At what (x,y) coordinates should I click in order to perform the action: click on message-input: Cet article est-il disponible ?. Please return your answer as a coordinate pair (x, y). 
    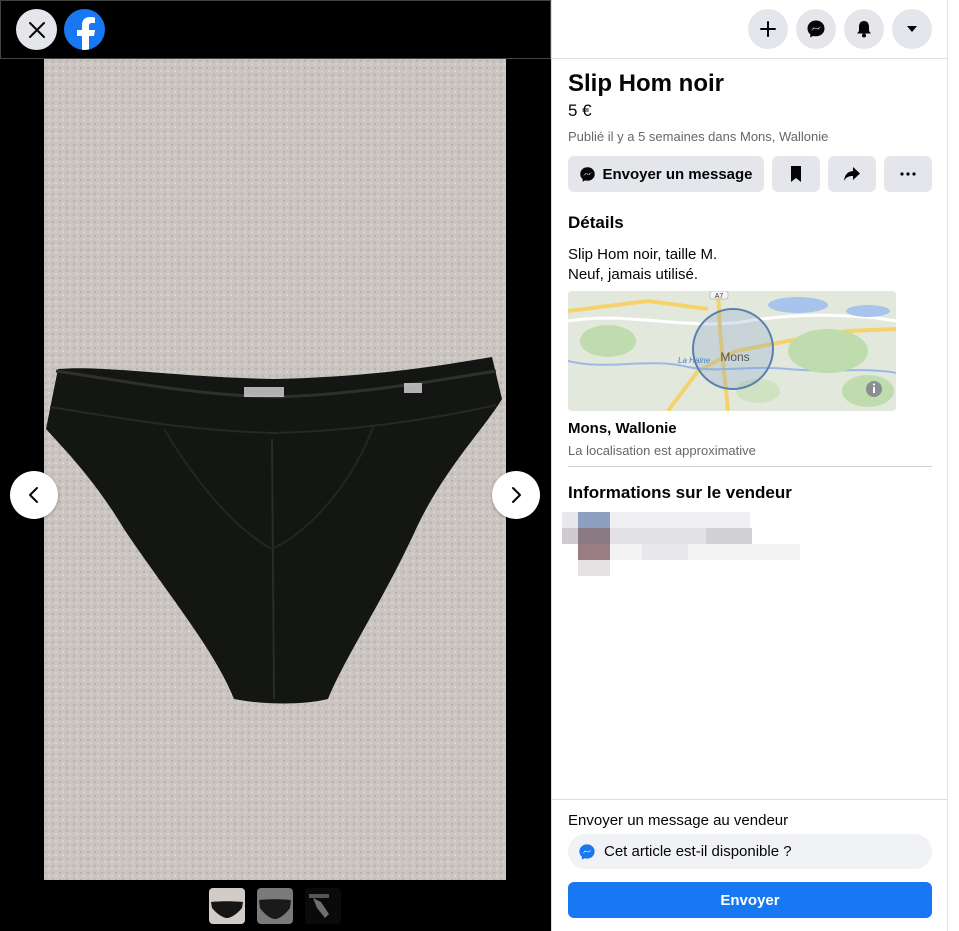
    Looking at the image, I should click on (750, 851).